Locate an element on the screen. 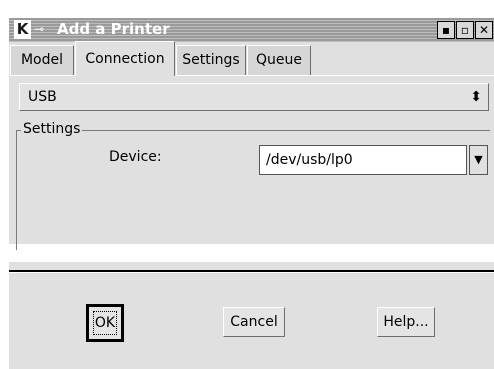 The image size is (494, 369). tab-connection: Connection is located at coordinates (125, 58).